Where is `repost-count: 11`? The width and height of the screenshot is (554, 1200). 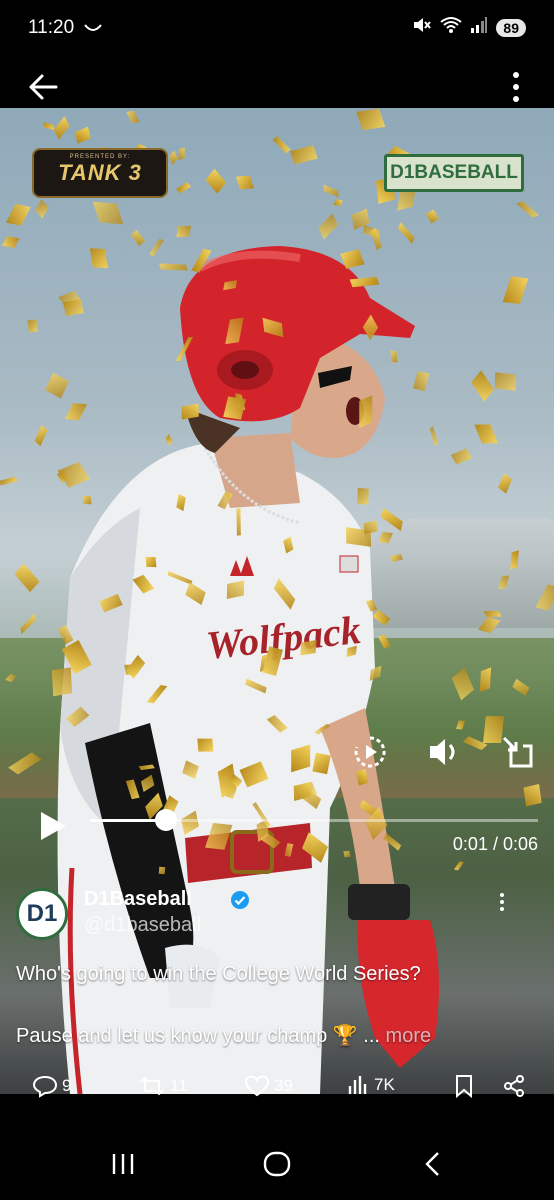 repost-count: 11 is located at coordinates (179, 1085).